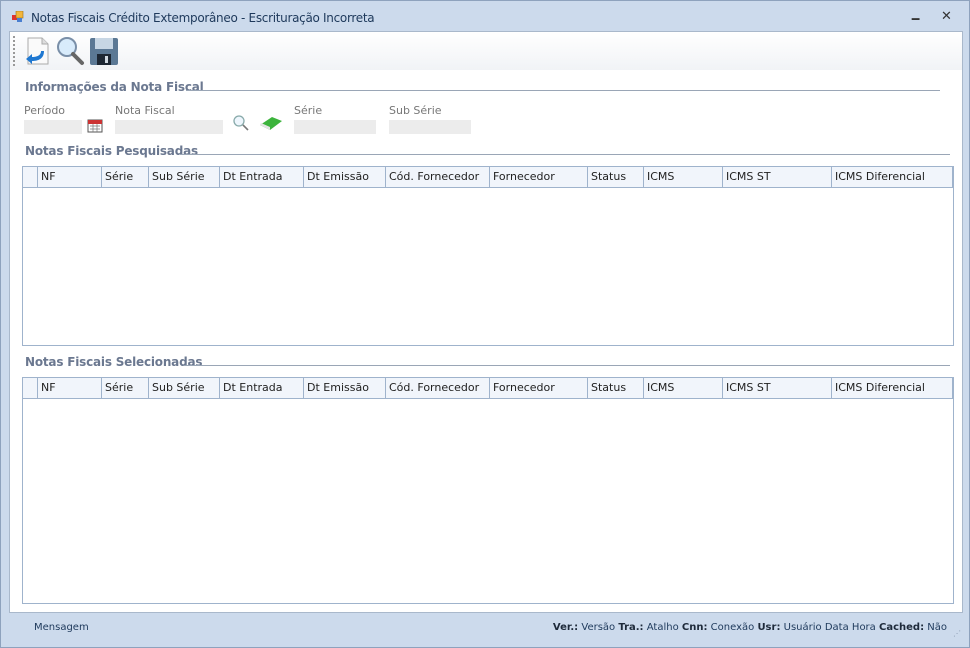 The height and width of the screenshot is (648, 970). Describe the element at coordinates (565, 627) in the screenshot. I see `ver-label: Ver.:` at that location.